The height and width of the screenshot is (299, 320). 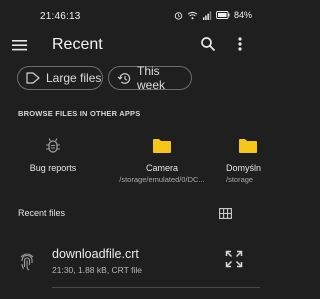 What do you see at coordinates (208, 44) in the screenshot?
I see `search-icon` at bounding box center [208, 44].